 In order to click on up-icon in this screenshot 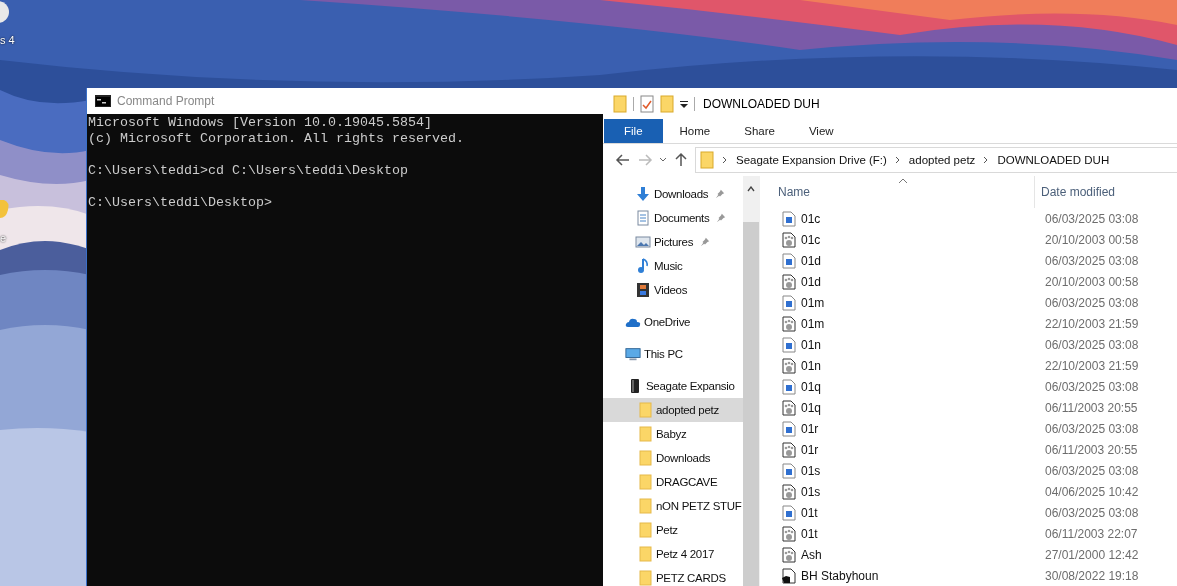, I will do `click(681, 160)`.